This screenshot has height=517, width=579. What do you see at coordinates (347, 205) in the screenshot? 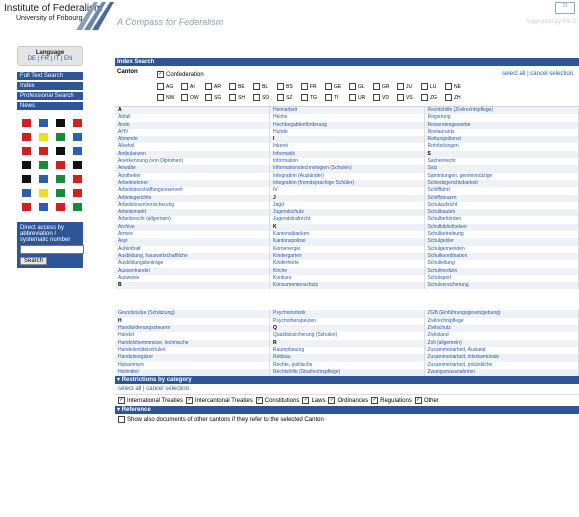
I see `index-term-link: Jagd` at bounding box center [347, 205].